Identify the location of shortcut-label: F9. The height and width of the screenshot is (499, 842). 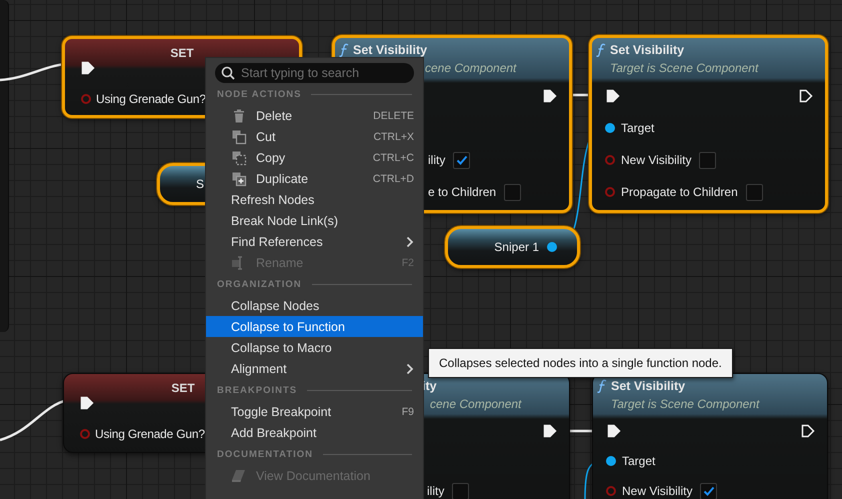
(408, 412).